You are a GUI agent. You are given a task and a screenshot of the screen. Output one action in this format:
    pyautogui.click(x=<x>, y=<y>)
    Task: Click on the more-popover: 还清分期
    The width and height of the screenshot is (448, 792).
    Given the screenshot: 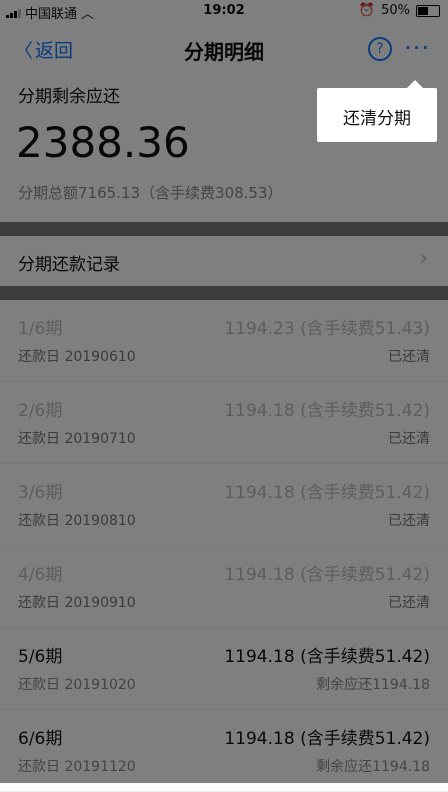 What is the action you would take?
    pyautogui.click(x=377, y=111)
    